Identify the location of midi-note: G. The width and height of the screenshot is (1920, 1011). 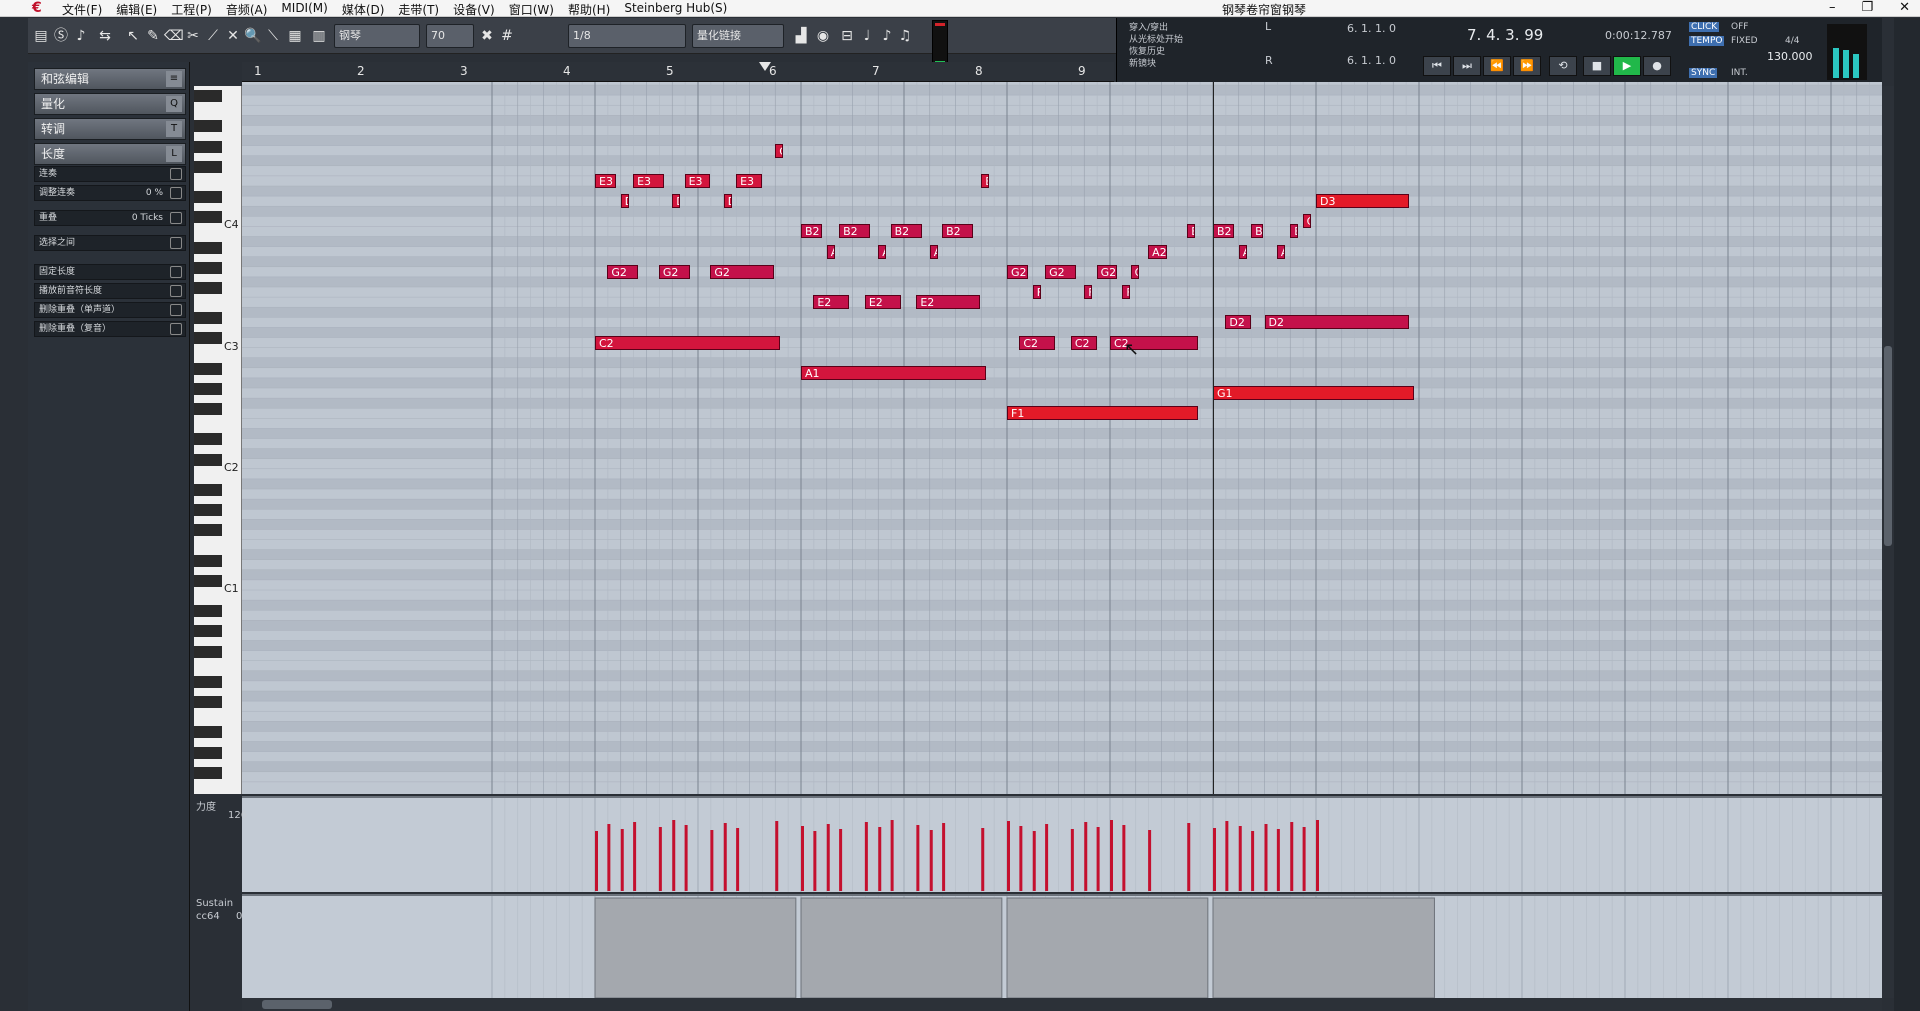
(779, 150).